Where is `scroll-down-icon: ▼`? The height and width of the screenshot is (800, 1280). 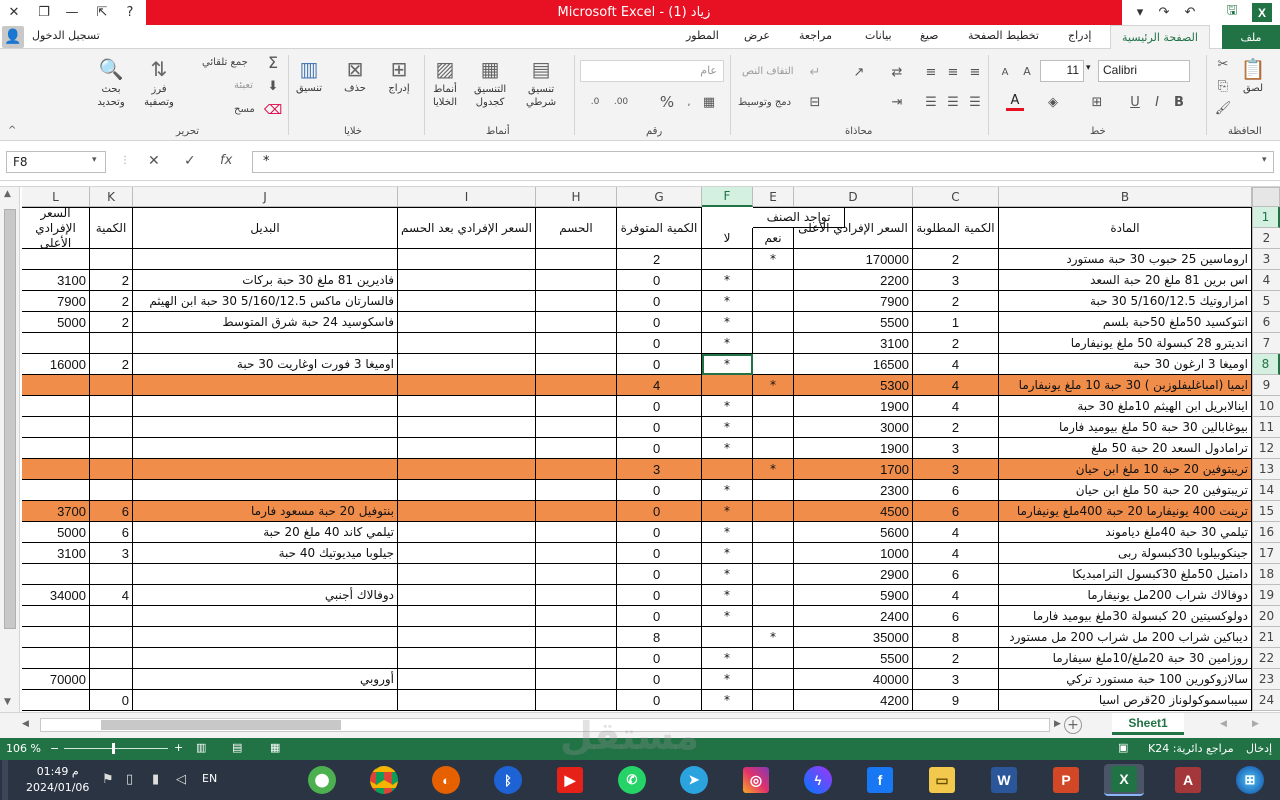
scroll-down-icon: ▼ is located at coordinates (7, 702).